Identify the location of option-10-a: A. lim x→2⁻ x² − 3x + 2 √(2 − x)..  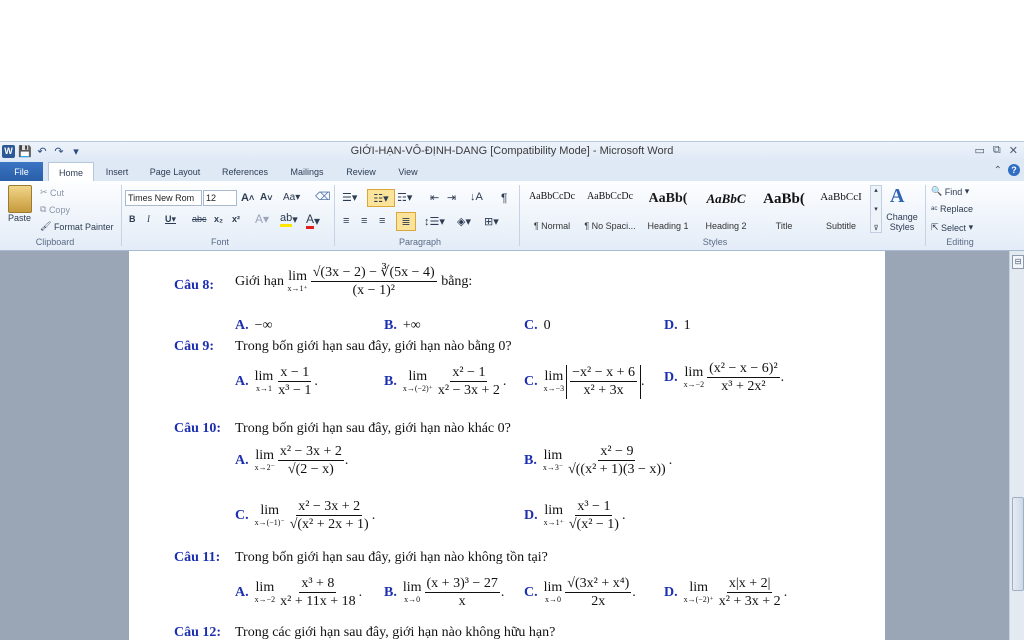
(291, 461).